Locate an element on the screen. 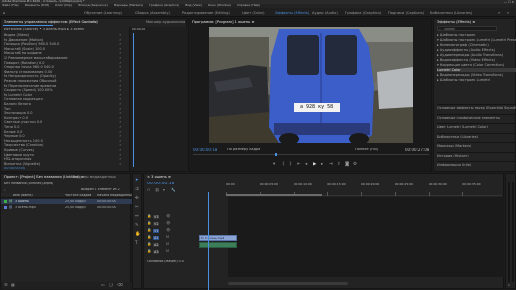 This screenshot has width=516, height=290. go-to-out-icon: ⇥ is located at coordinates (331, 164).